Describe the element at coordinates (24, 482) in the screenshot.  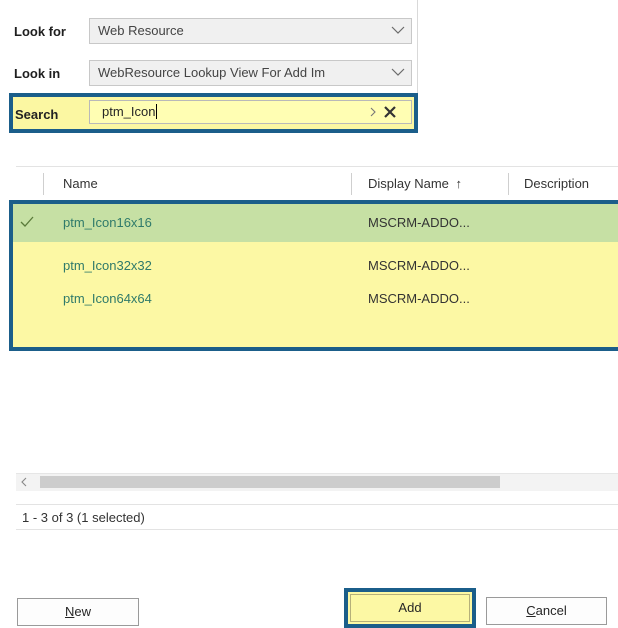
I see `scroll-left-icon` at that location.